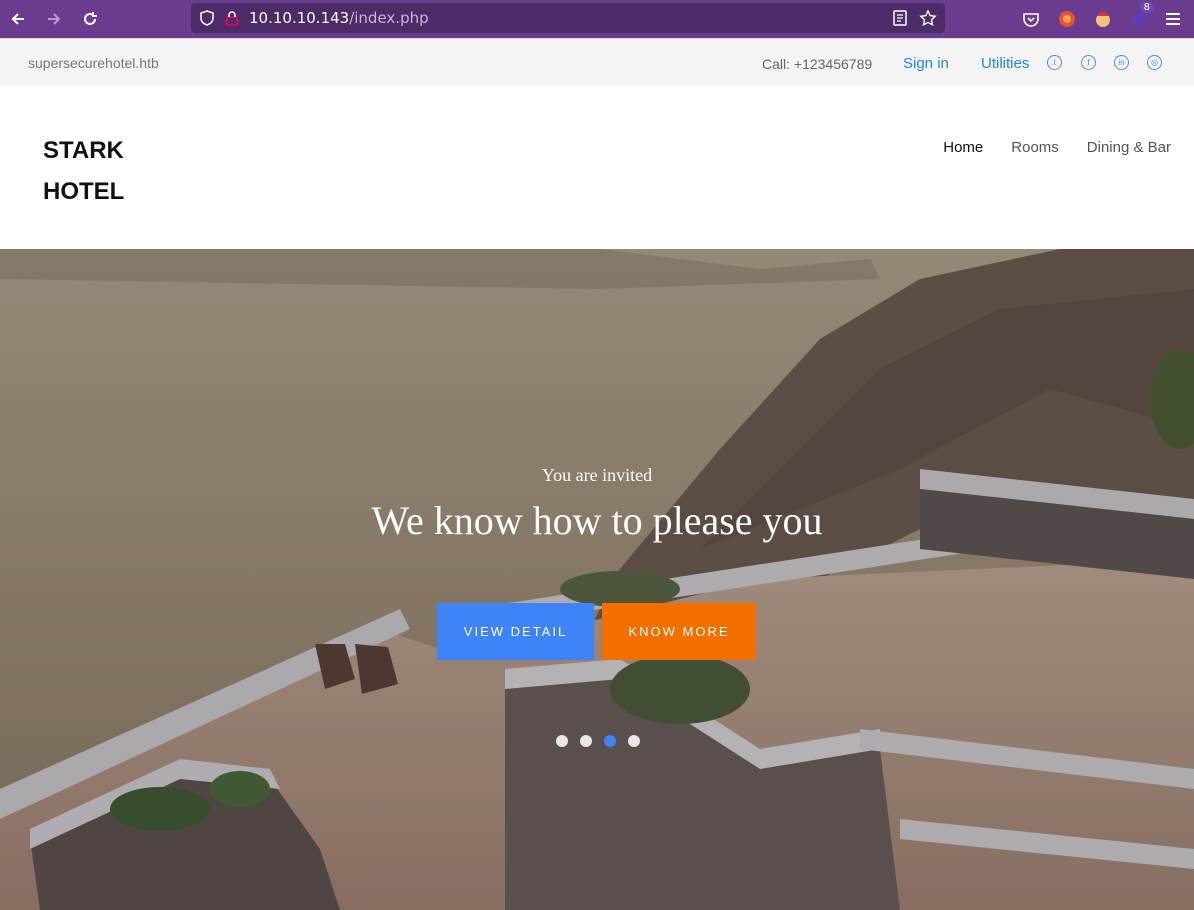 The image size is (1194, 910). What do you see at coordinates (568, 18) in the screenshot?
I see `url-bar: 10.10.10.143/index.php` at bounding box center [568, 18].